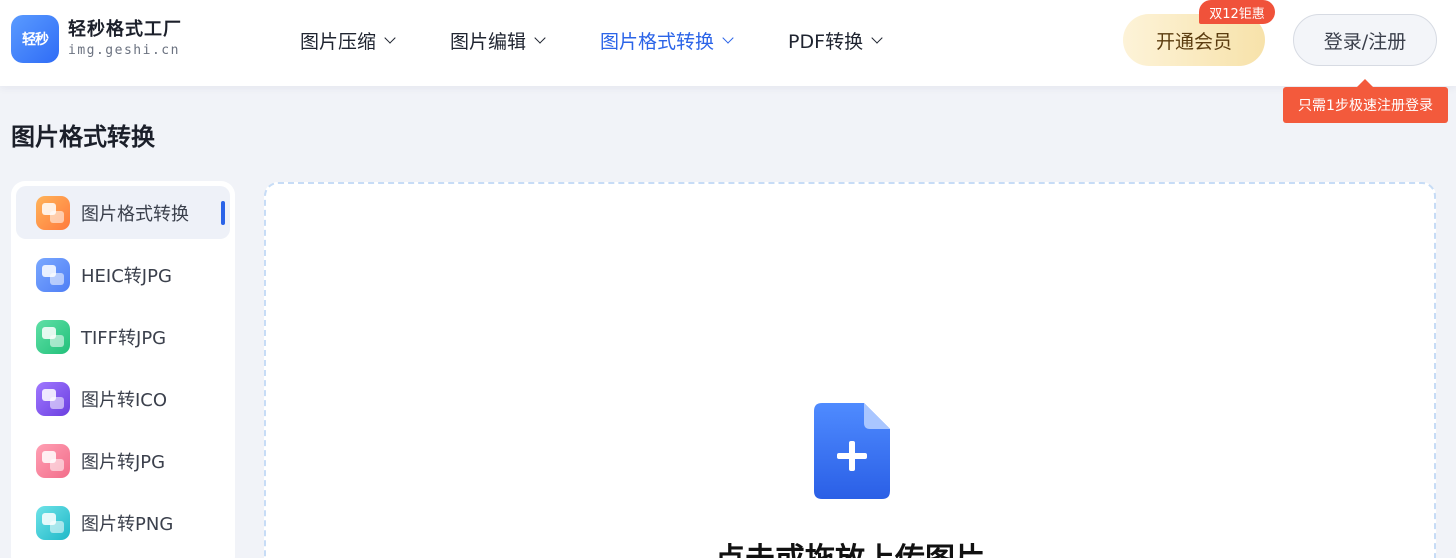  I want to click on sidebar-item-image-format-convert: 图片格式转换, so click(123, 212).